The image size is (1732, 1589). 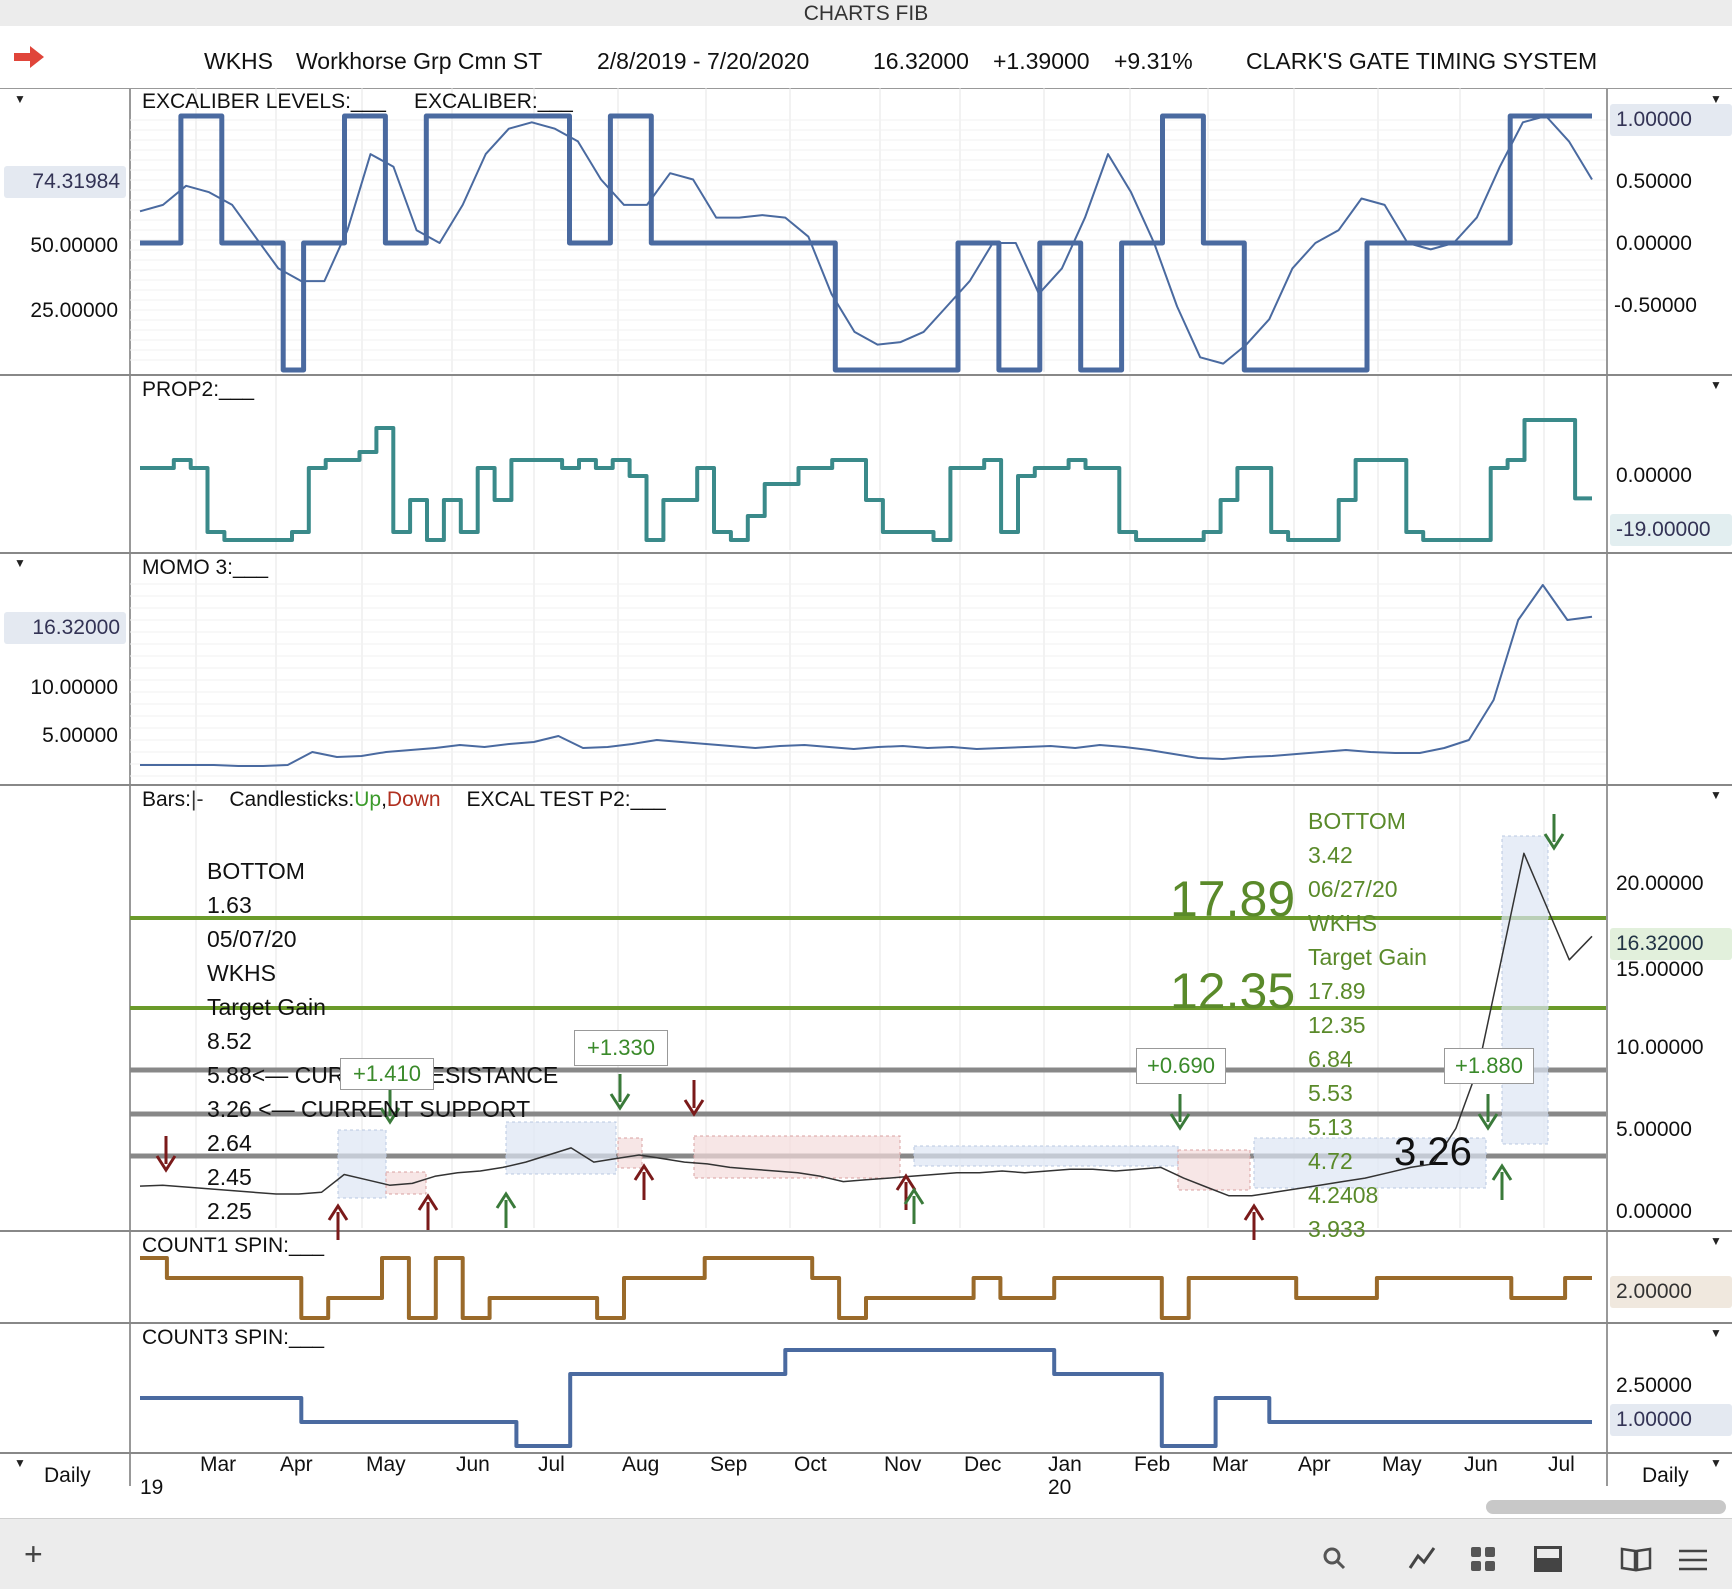 I want to click on big-label-12-35: 12.35, so click(x=1233, y=991).